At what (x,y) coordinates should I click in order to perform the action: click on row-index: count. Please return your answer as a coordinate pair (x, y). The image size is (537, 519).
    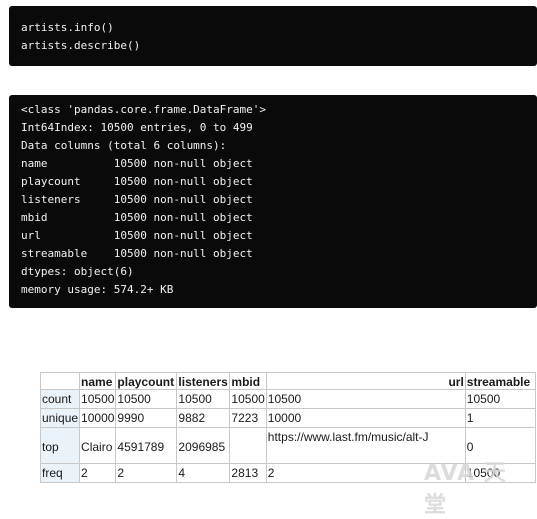
    Looking at the image, I should click on (60, 399).